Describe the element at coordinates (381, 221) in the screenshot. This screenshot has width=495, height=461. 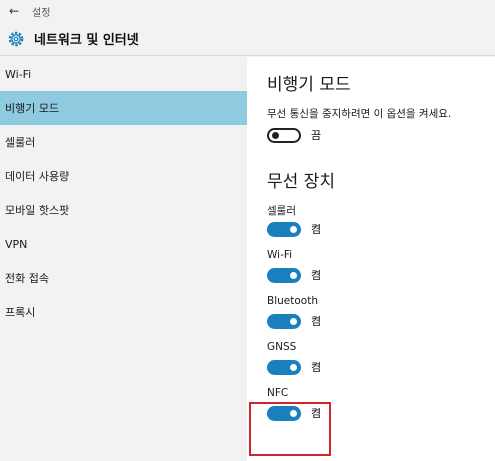
I see `device-cellular: 셀룰러 켬` at that location.